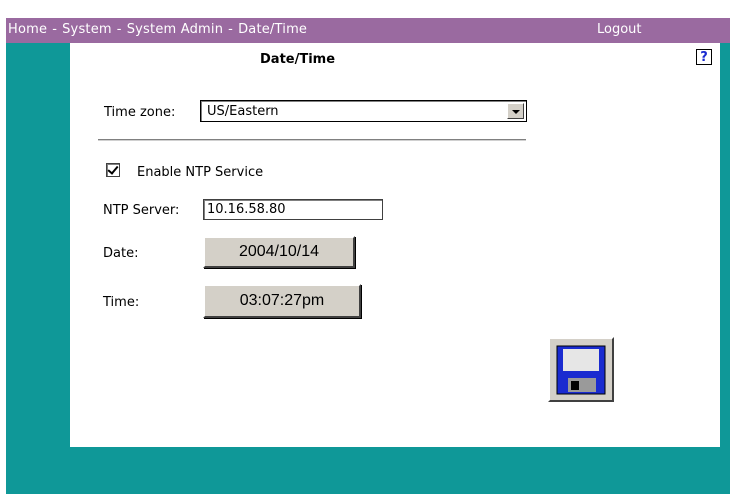 Image resolution: width=736 pixels, height=494 pixels. What do you see at coordinates (515, 111) in the screenshot?
I see `chevron-down-icon` at bounding box center [515, 111].